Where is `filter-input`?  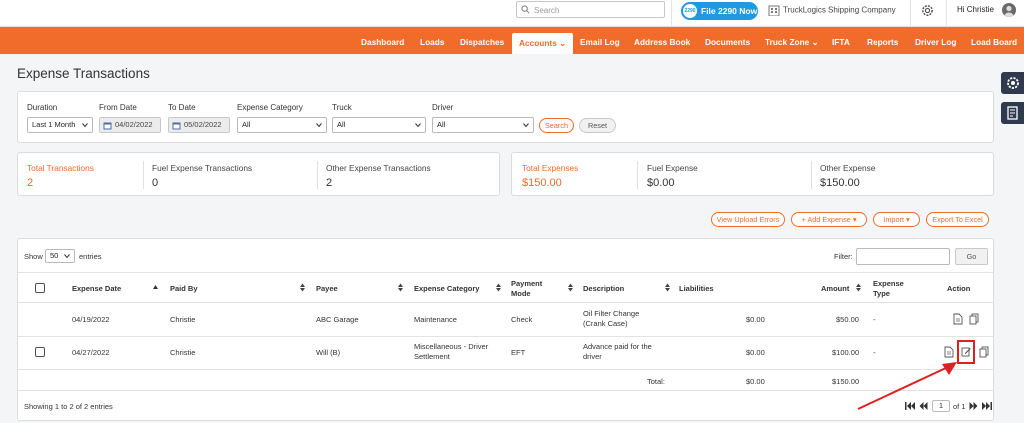 filter-input is located at coordinates (903, 256).